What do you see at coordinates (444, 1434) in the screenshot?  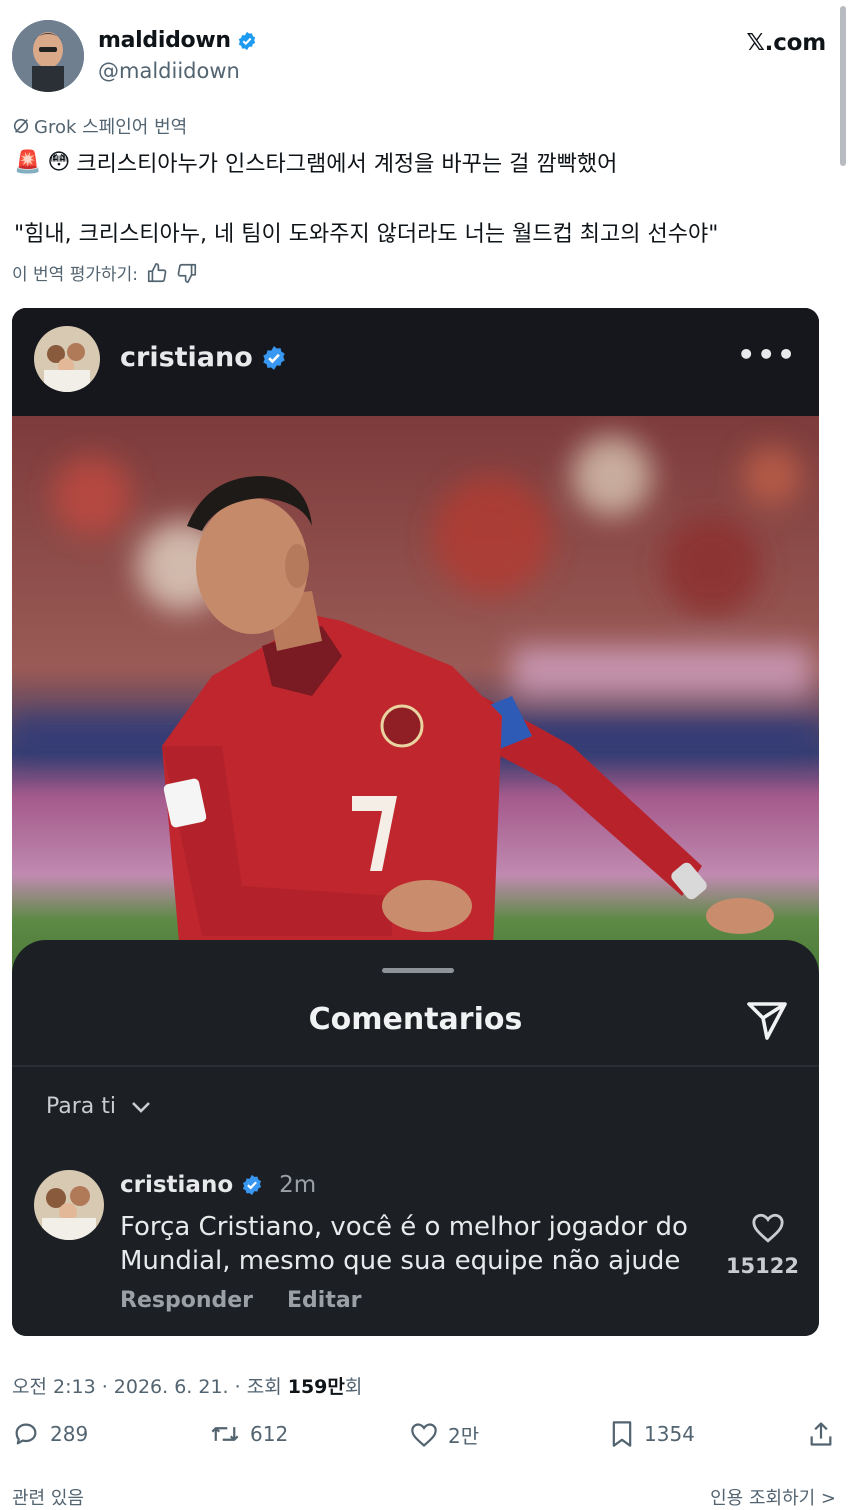 I see `like-action: 2만` at bounding box center [444, 1434].